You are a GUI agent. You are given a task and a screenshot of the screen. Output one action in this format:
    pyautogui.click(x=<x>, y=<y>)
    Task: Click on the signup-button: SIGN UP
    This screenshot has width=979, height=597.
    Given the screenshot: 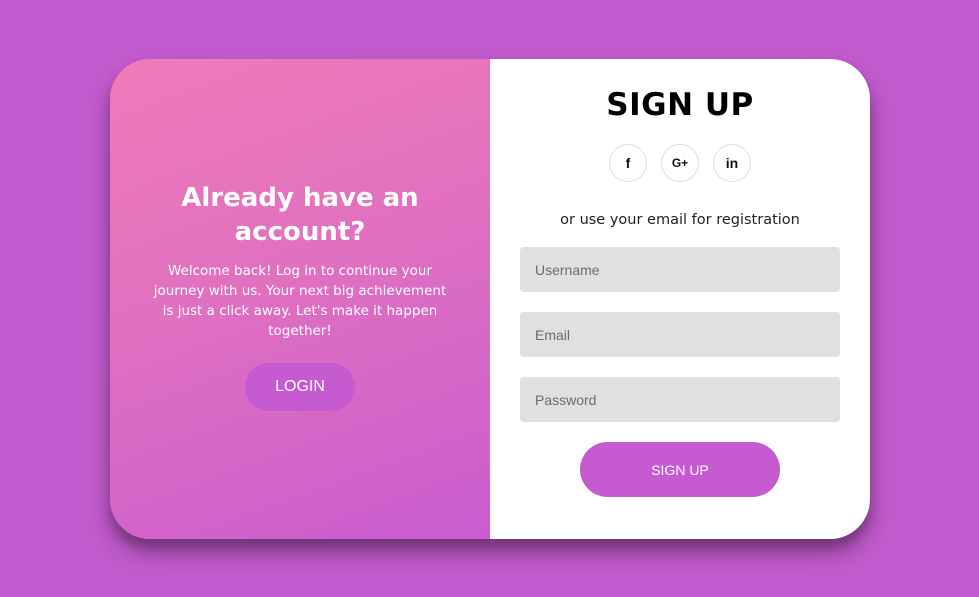 What is the action you would take?
    pyautogui.click(x=680, y=469)
    